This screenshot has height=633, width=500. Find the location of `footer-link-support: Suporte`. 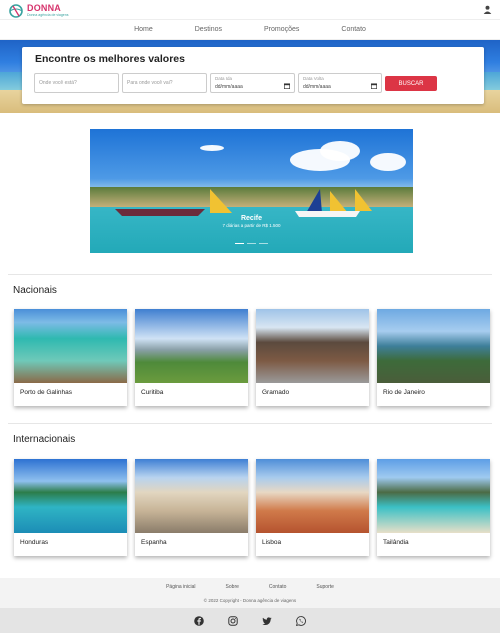

footer-link-support: Suporte is located at coordinates (325, 587).